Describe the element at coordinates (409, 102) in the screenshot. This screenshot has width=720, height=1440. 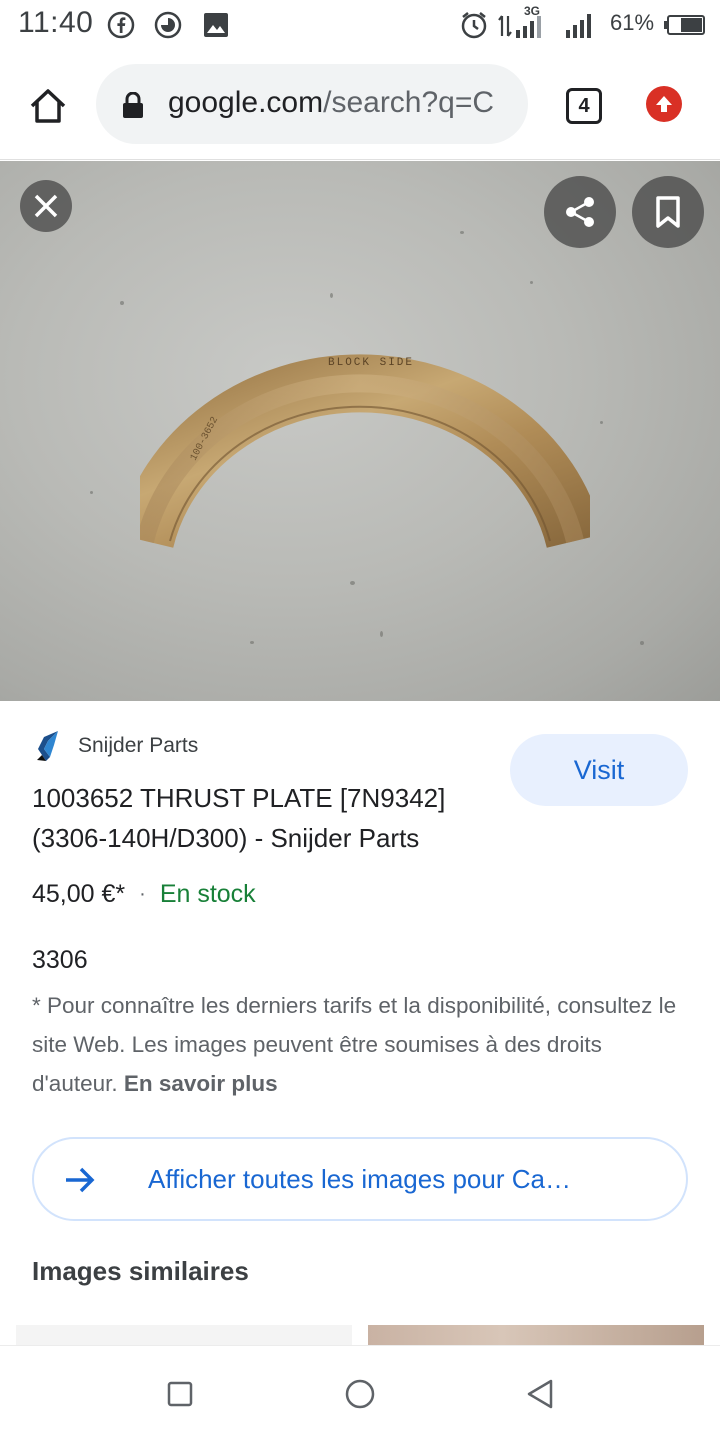
I see `url-path: /search?q=C` at that location.